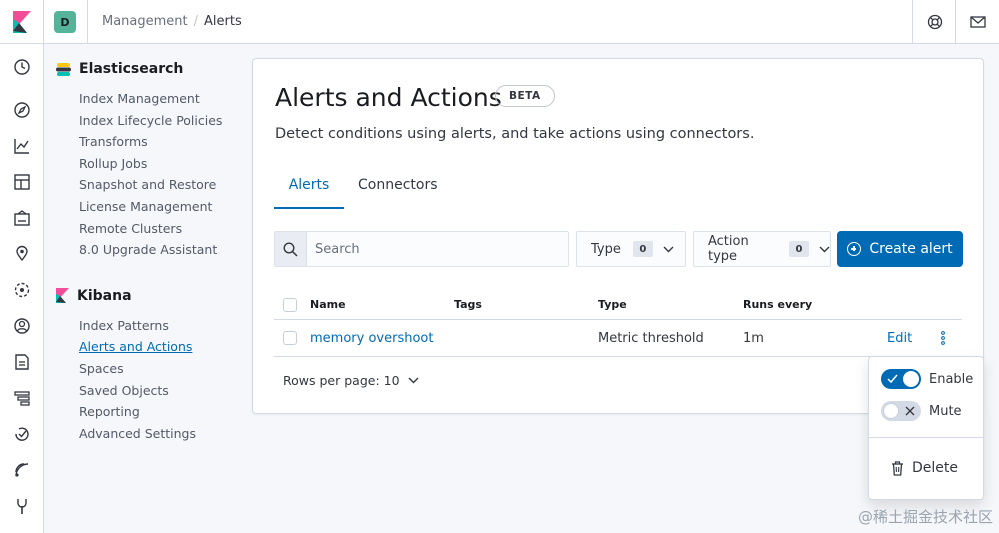 This screenshot has height=533, width=999. I want to click on breadcrumb-management: Management, so click(145, 21).